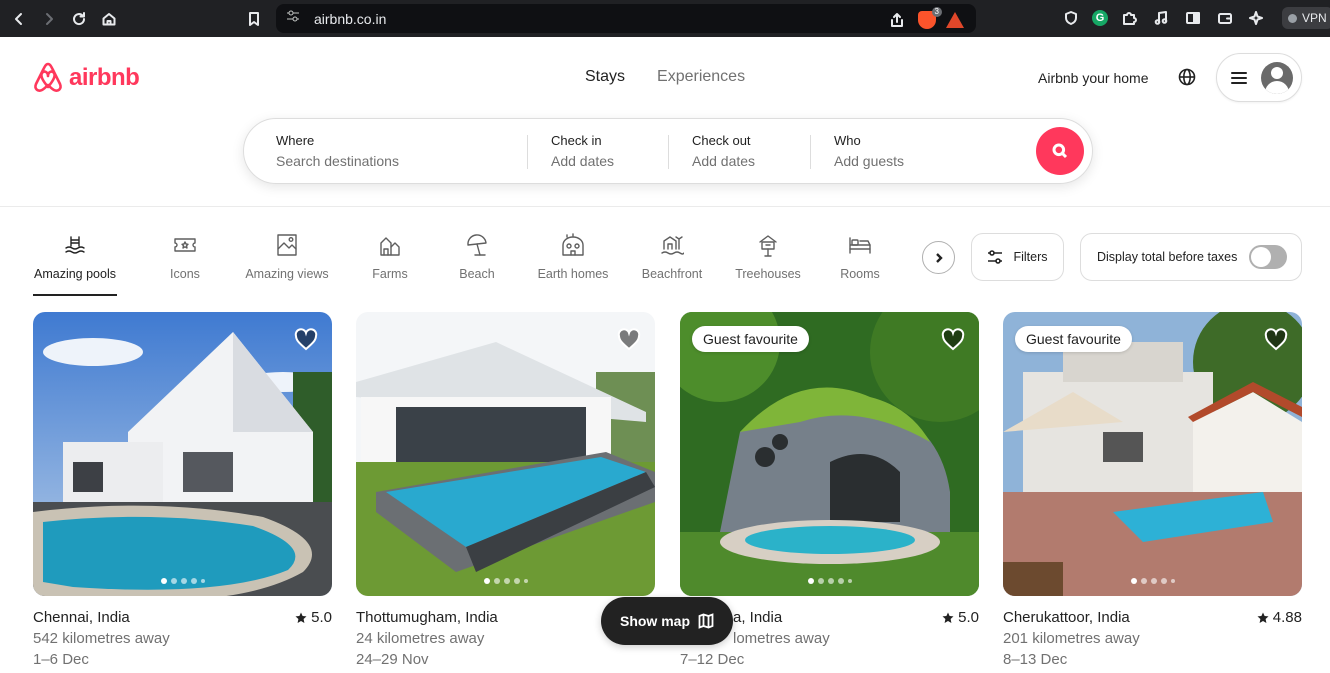  I want to click on brave-rewards-icon, so click(955, 20).